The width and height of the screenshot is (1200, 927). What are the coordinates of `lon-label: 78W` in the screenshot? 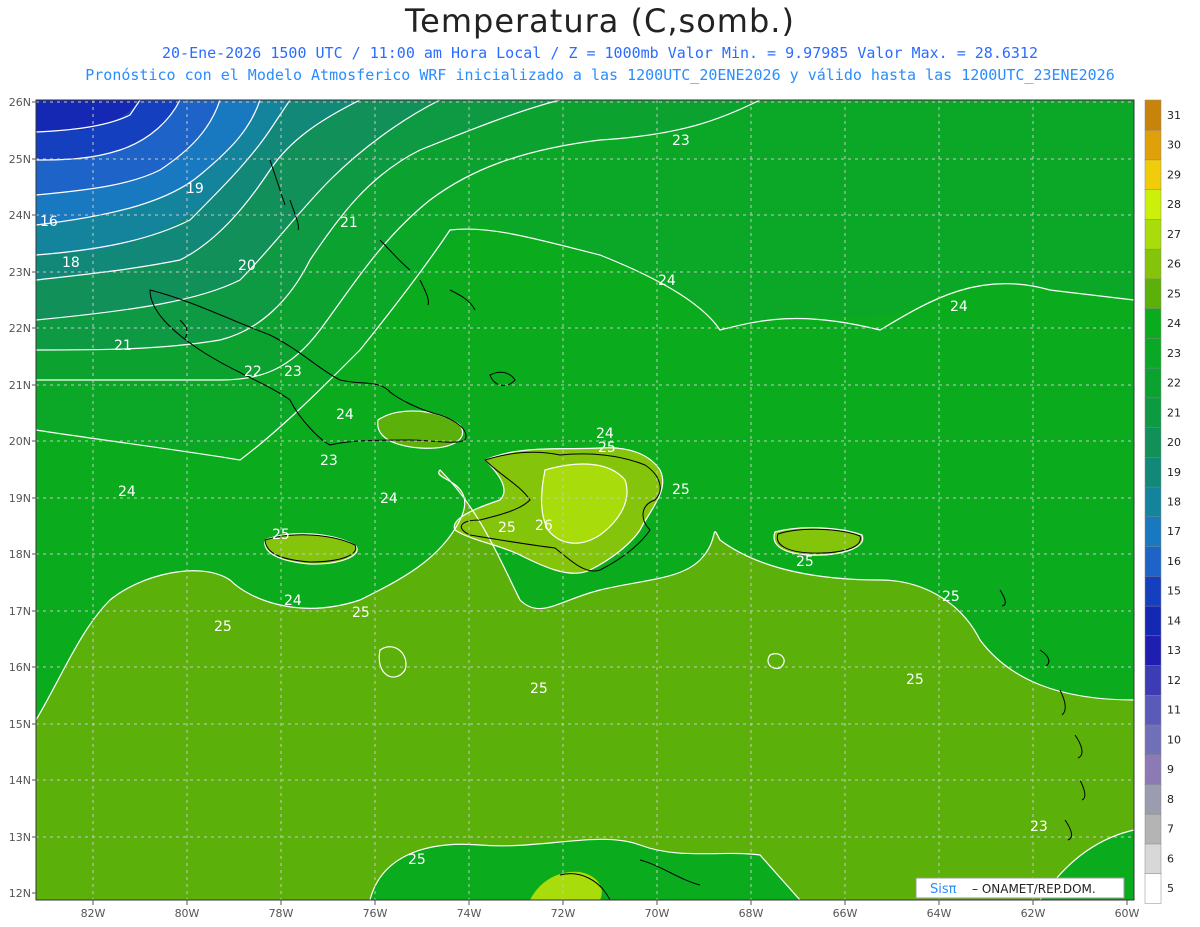 It's located at (281, 913).